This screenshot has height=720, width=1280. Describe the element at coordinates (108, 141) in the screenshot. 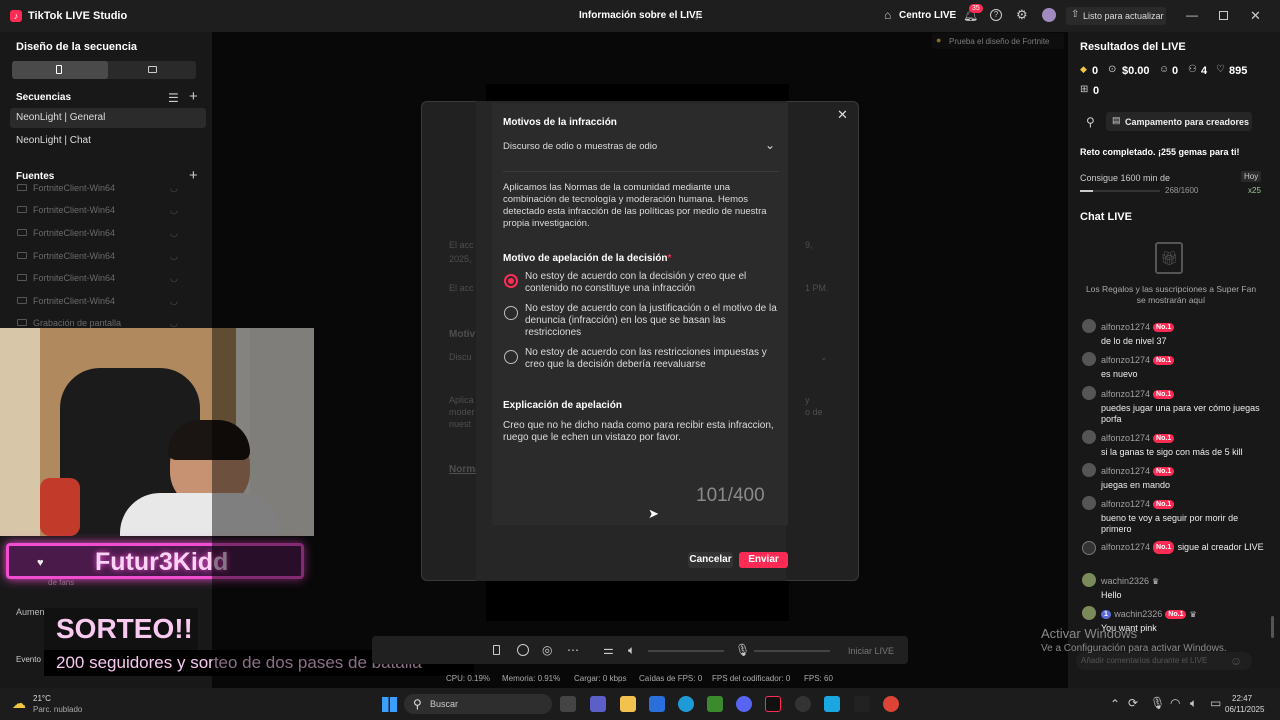

I see `sequence-item: NeonLight | Chat` at that location.